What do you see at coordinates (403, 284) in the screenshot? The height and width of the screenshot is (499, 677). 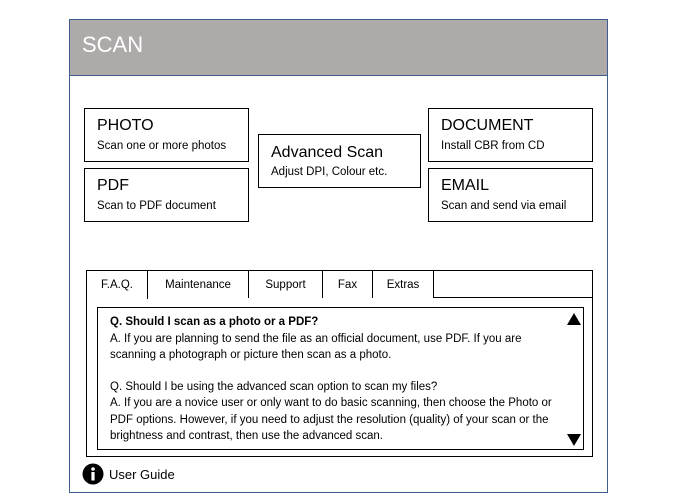 I see `tab-extras: Extras` at bounding box center [403, 284].